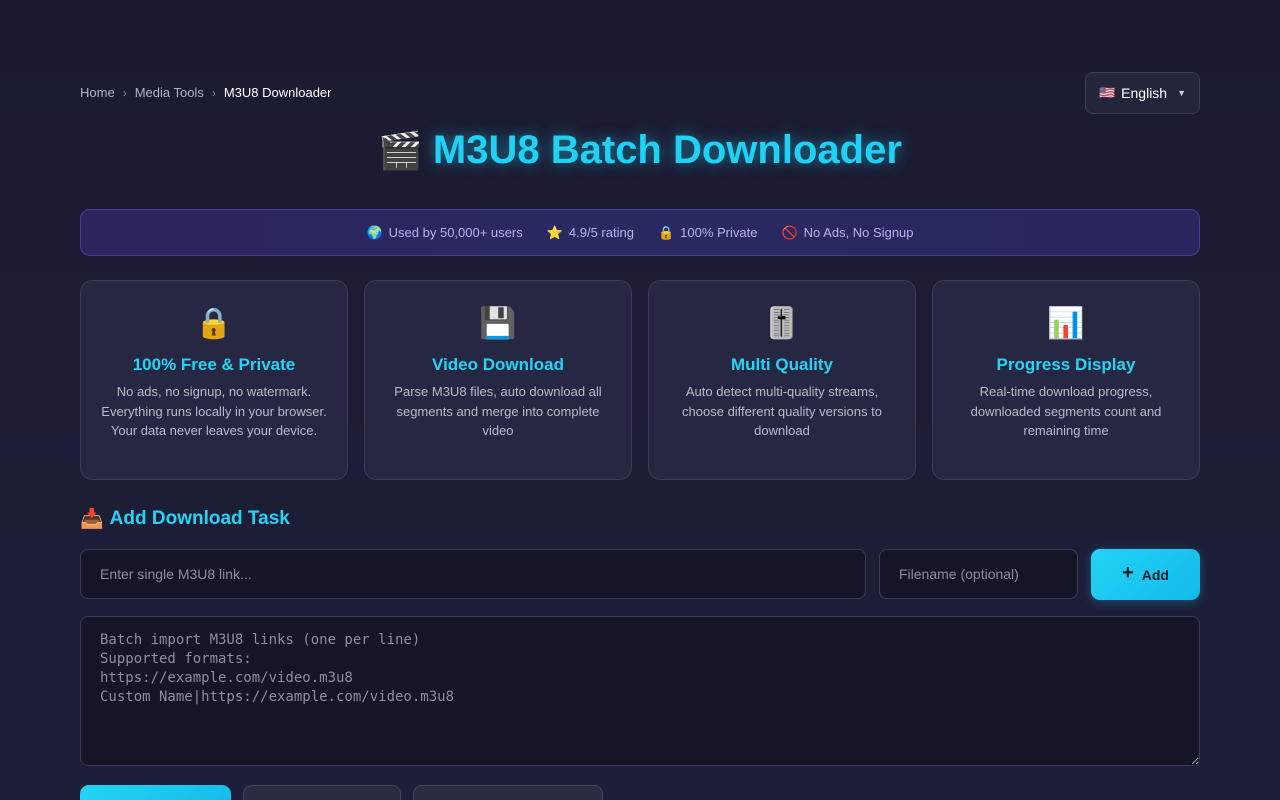 Image resolution: width=1280 pixels, height=800 pixels. What do you see at coordinates (455, 232) in the screenshot?
I see `stat-users-text: Used by 50,000+ users` at bounding box center [455, 232].